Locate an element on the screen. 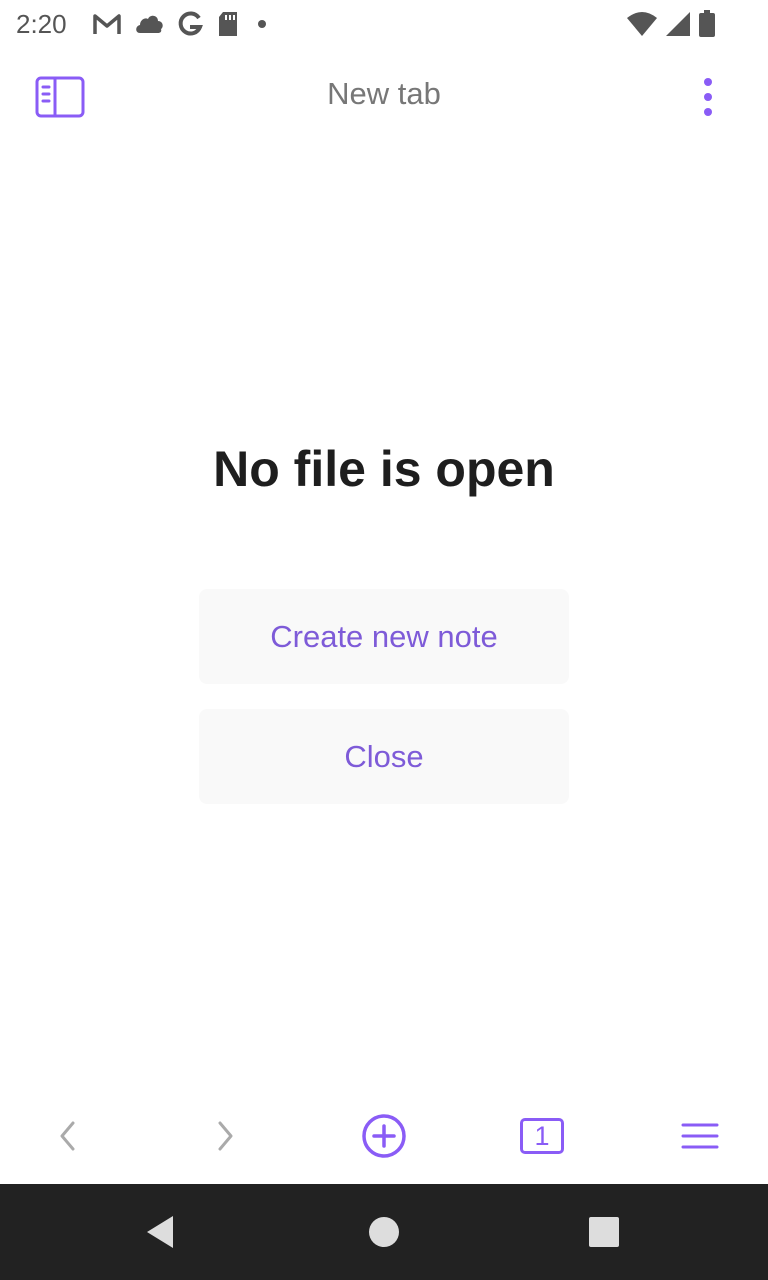 This screenshot has height=1280, width=768. bottom-toolbar: 1 is located at coordinates (384, 1136).